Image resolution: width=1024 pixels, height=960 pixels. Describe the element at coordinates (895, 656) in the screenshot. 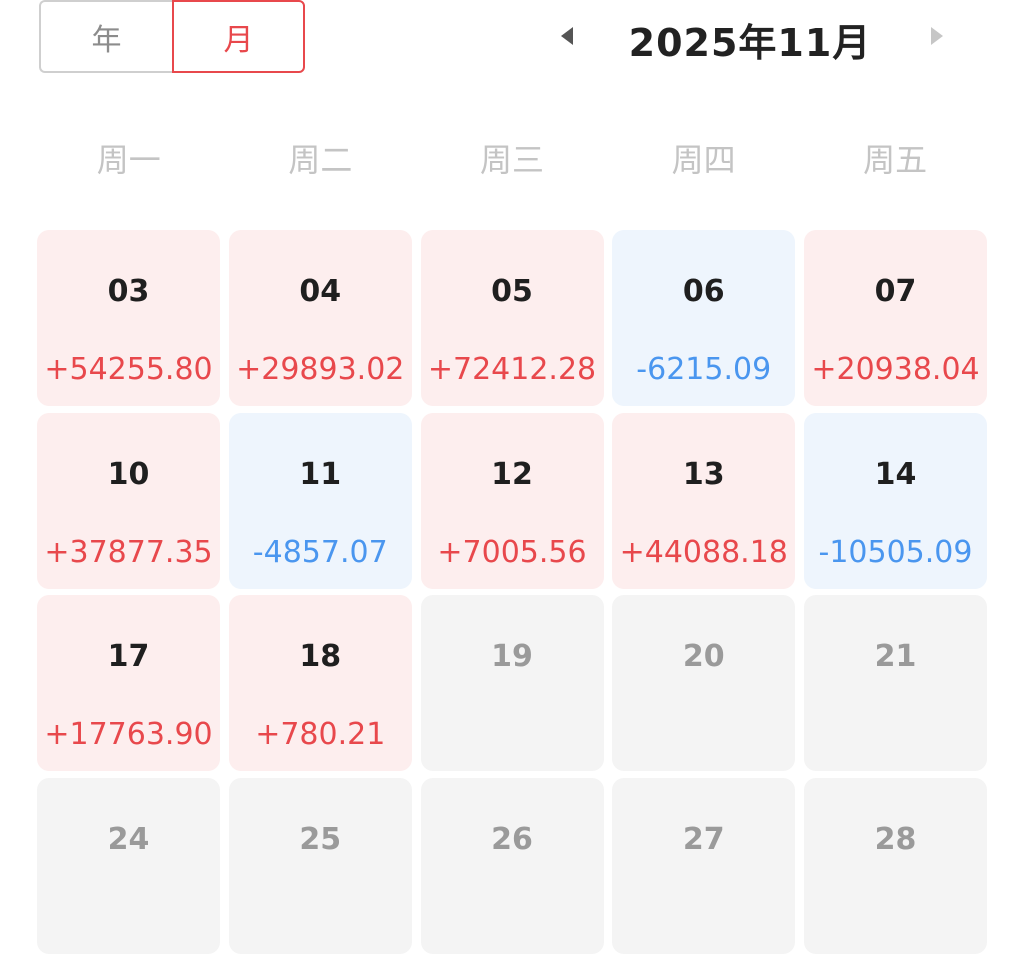

I see `day-number: 21` at that location.